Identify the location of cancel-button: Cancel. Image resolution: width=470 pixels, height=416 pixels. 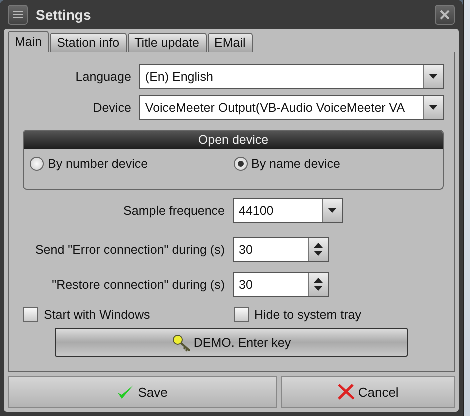
(368, 392).